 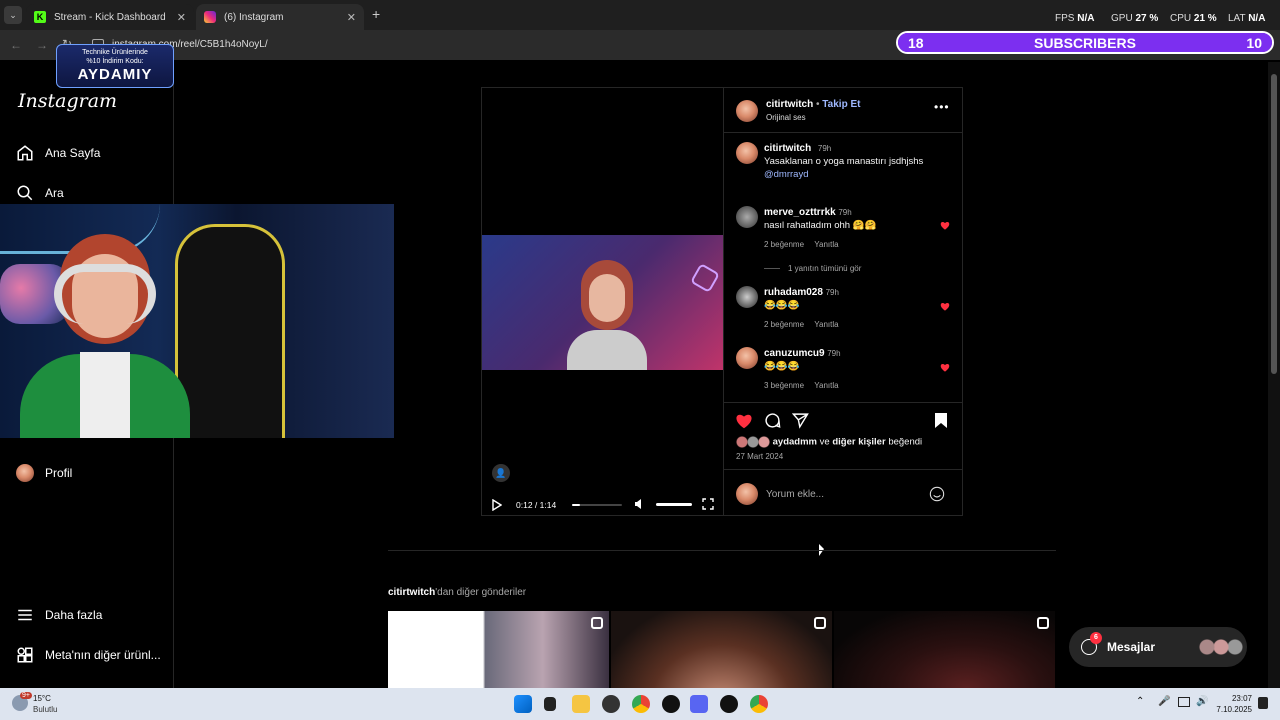 What do you see at coordinates (44, 473) in the screenshot?
I see `sidebar-item-profile: Profil` at bounding box center [44, 473].